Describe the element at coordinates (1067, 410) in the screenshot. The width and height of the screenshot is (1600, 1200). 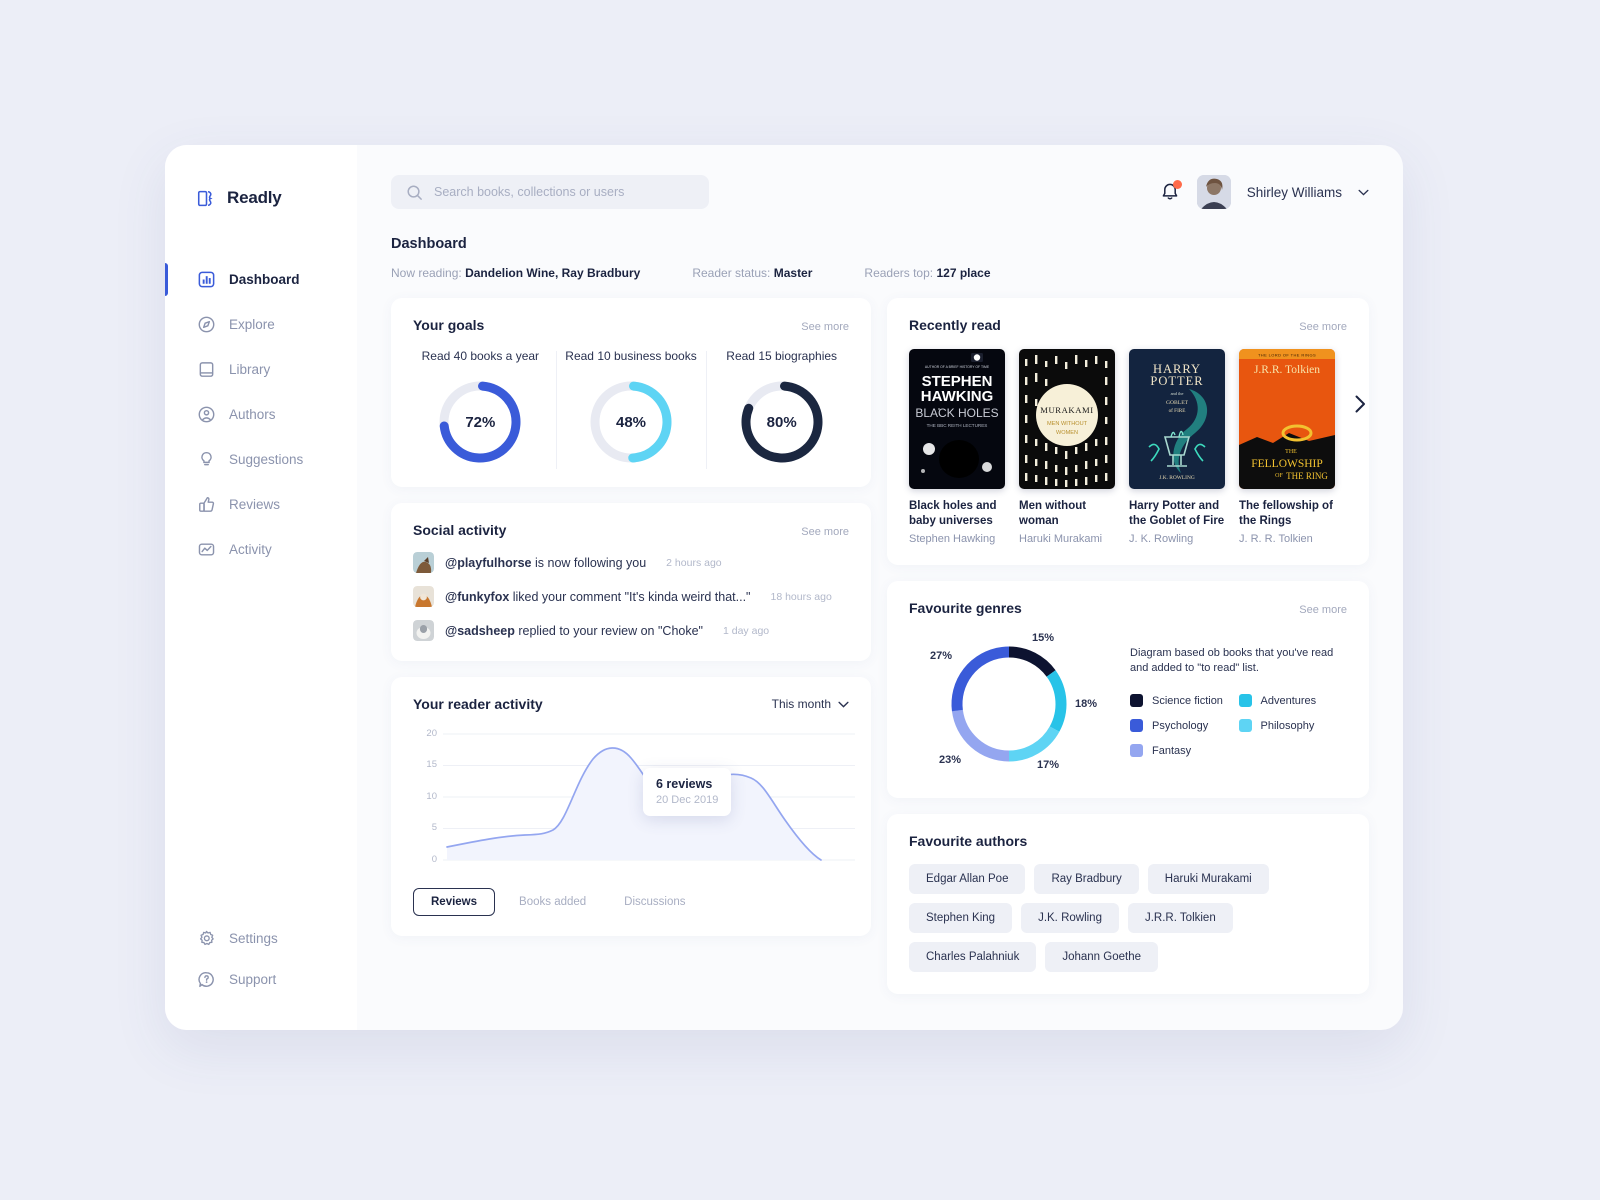
I see `cover-line1: MURAKAMI` at that location.